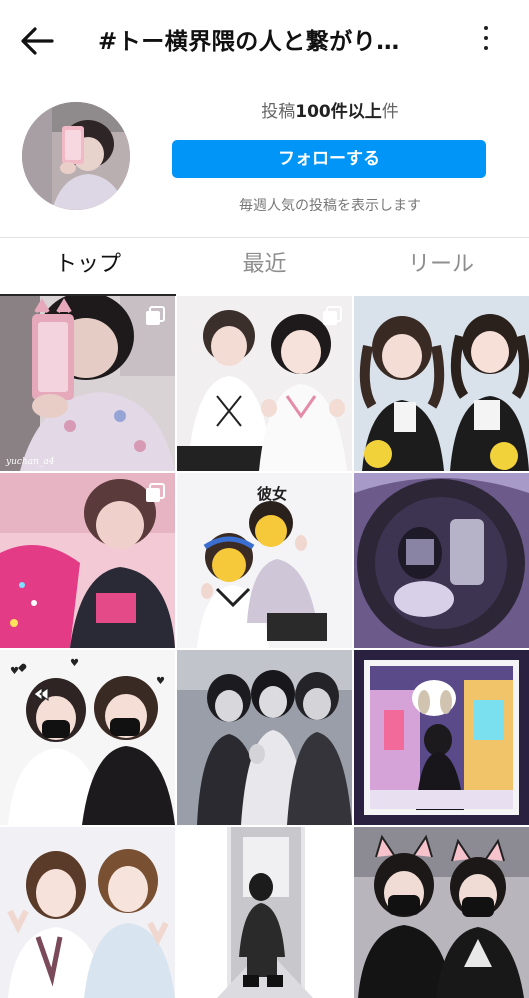  I want to click on post-thumbnail: yuchan_a4, so click(87, 383).